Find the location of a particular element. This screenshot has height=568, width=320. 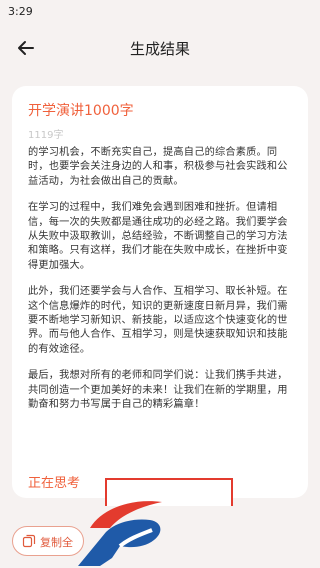

nav-bar: 生成结果 is located at coordinates (160, 48).